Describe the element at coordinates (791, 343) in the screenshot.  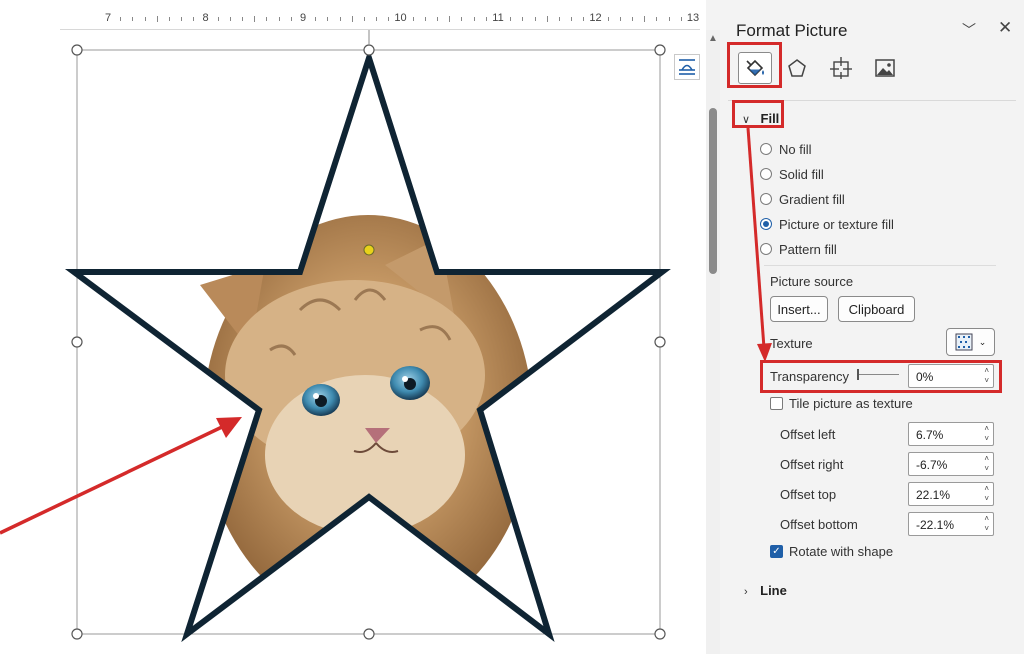
I see `texture-label: Texture` at that location.